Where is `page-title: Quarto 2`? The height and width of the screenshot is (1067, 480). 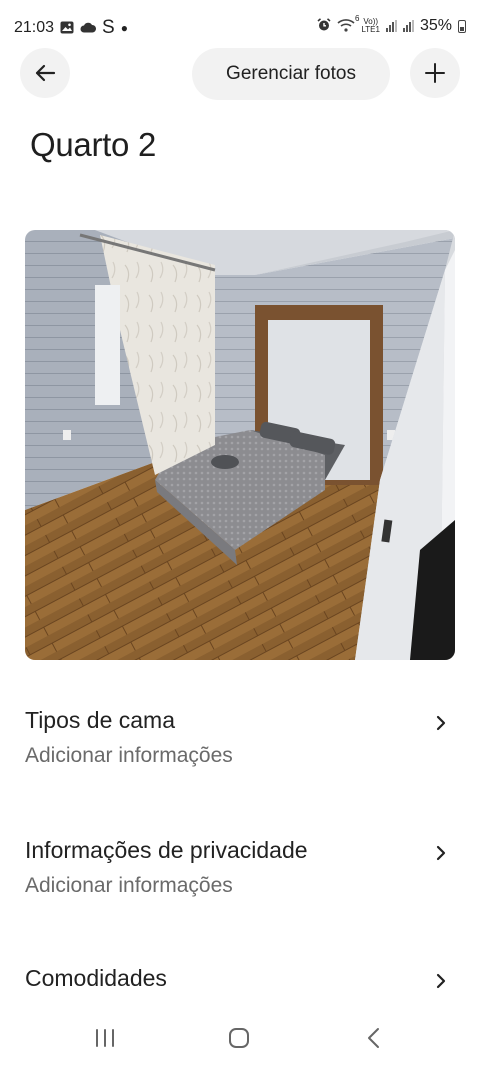
page-title: Quarto 2 is located at coordinates (93, 144).